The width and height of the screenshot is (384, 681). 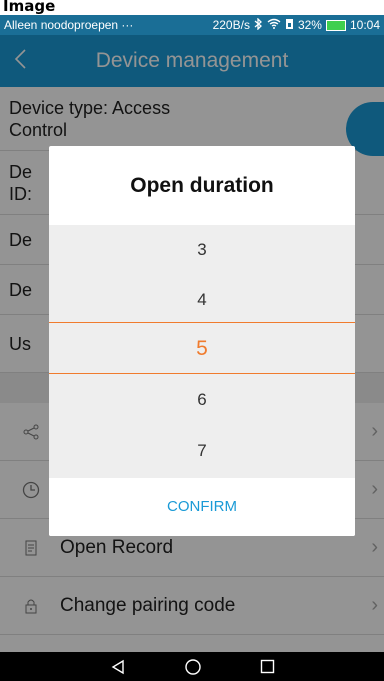 What do you see at coordinates (335, 25) in the screenshot?
I see `battery-icon` at bounding box center [335, 25].